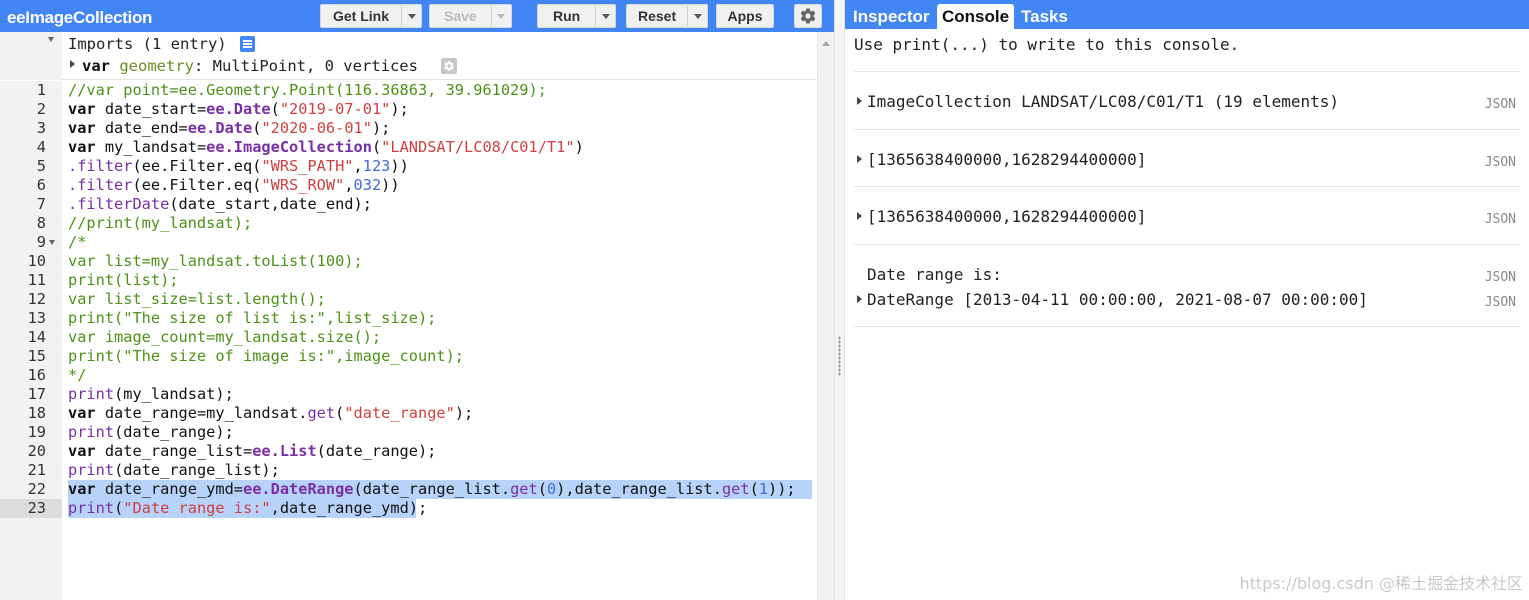 The image size is (1529, 600). I want to click on code-token: /*, so click(77, 242).